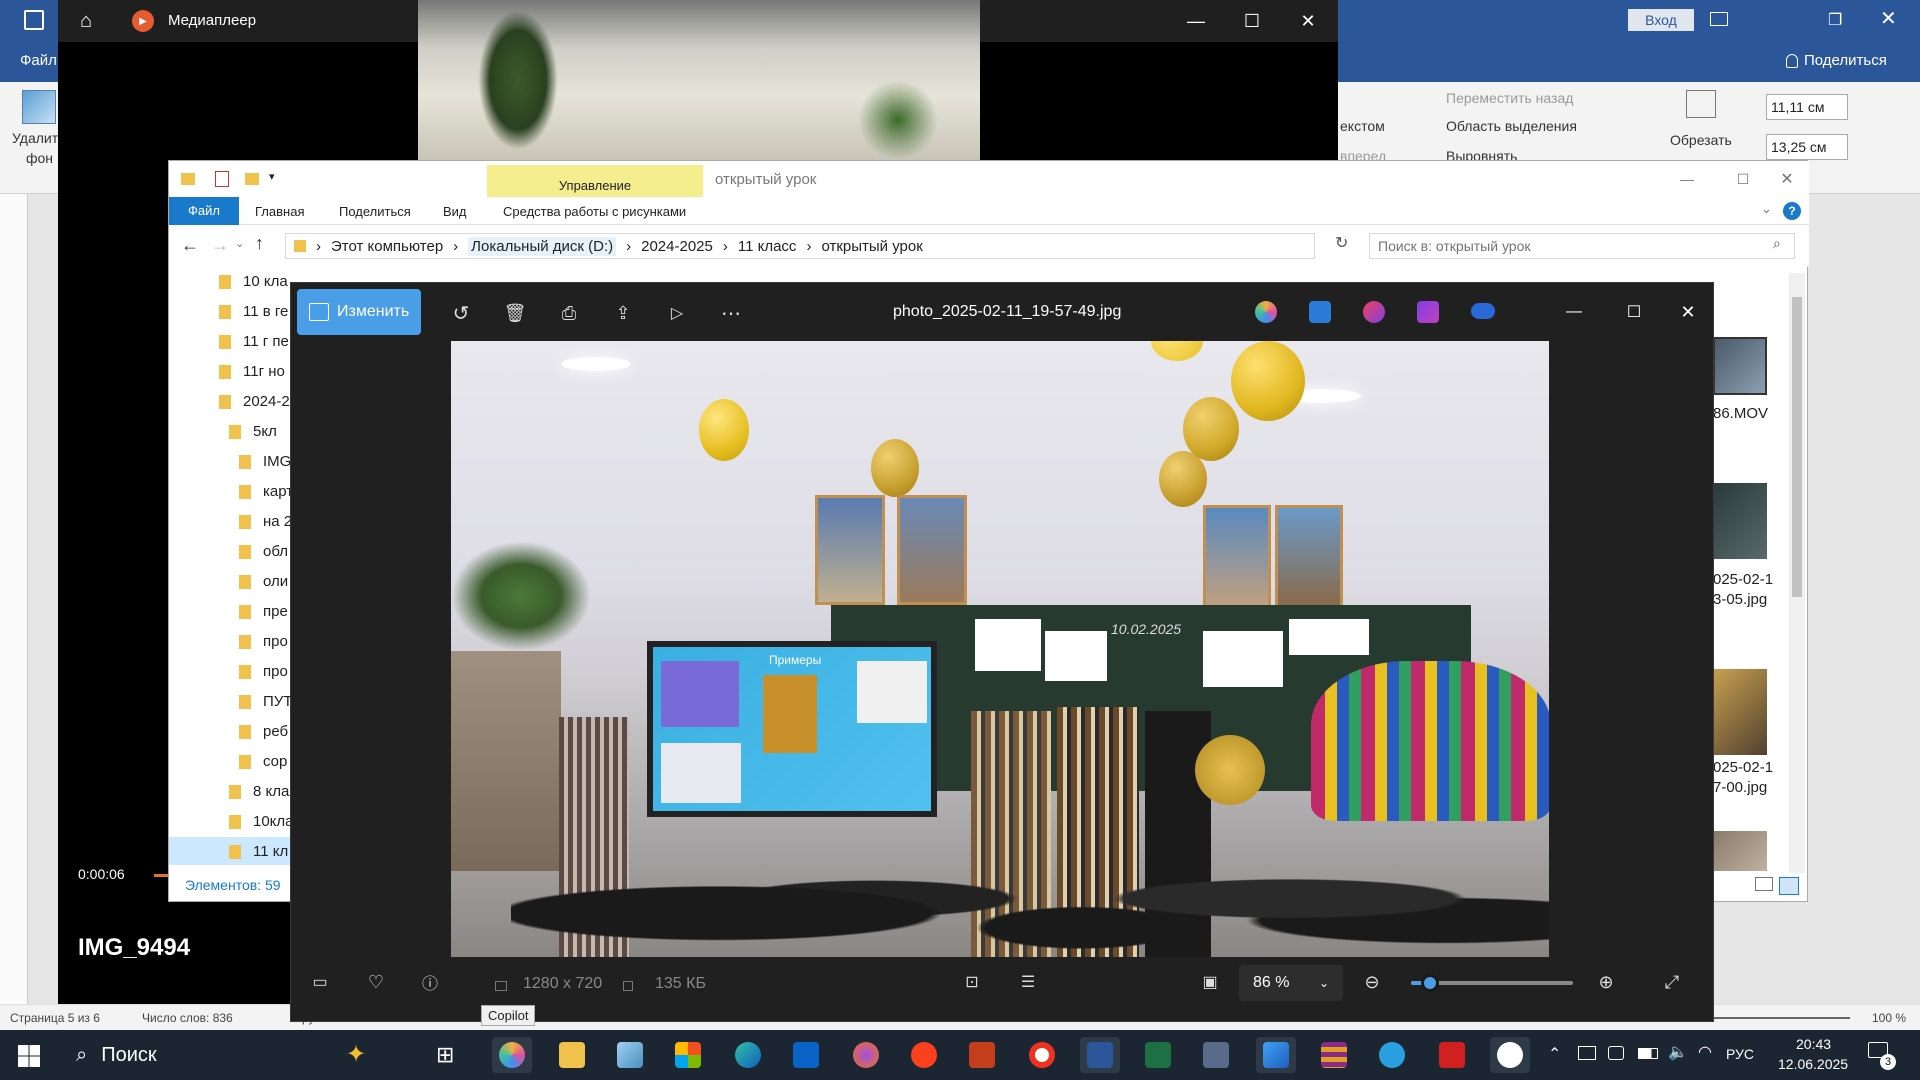  Describe the element at coordinates (230, 281) in the screenshot. I see `tree-item: 10 кла` at that location.